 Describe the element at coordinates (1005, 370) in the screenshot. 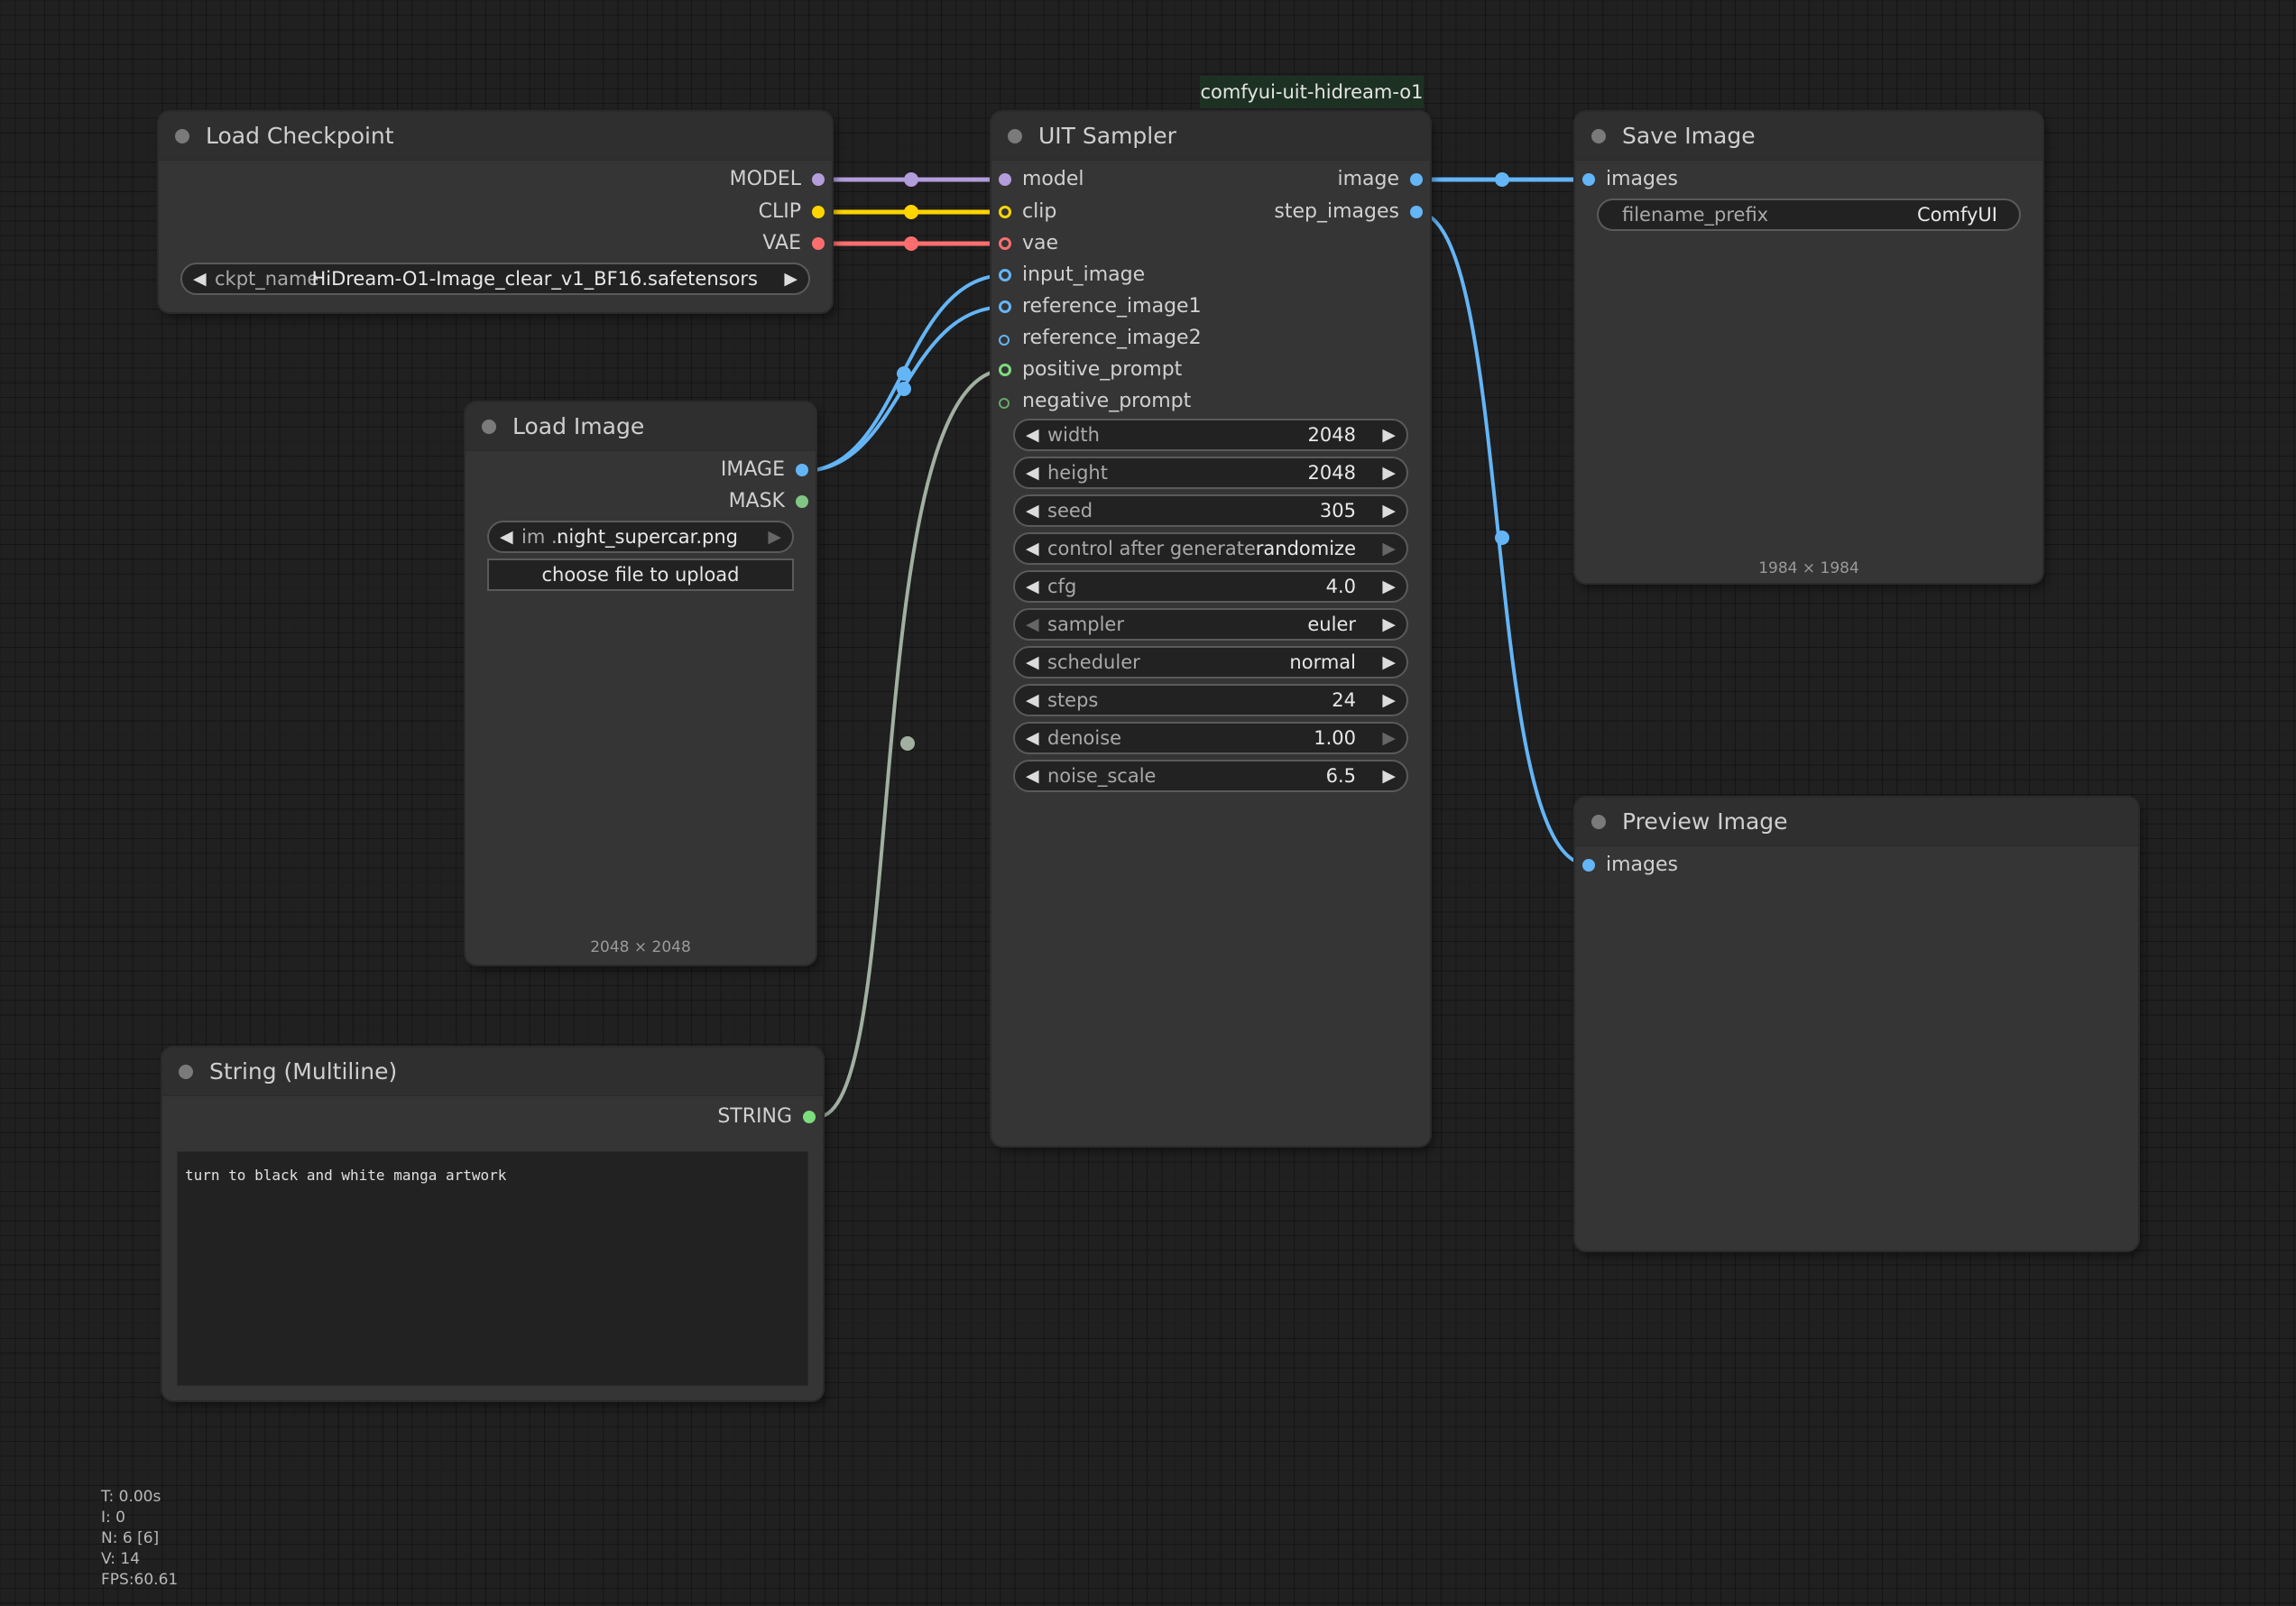

I see `input-positive-prompt-dot-icon` at that location.